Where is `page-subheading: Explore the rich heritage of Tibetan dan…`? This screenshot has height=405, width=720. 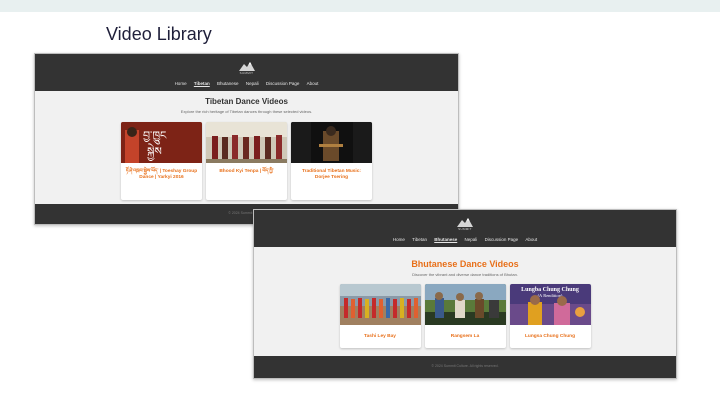
page-subheading: Explore the rich heritage of Tibetan dan… is located at coordinates (246, 111).